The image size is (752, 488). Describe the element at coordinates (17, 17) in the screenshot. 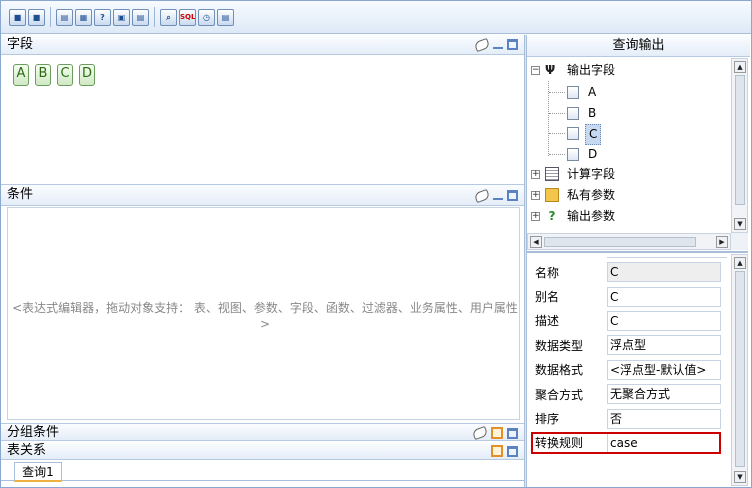

I see `save-icon: ■` at that location.